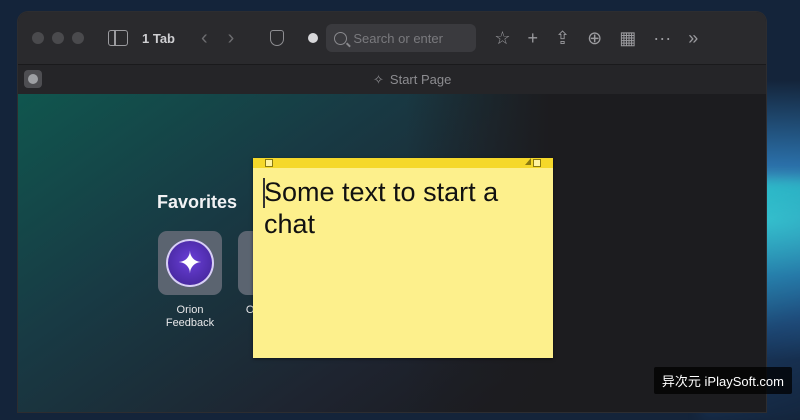 This screenshot has height=420, width=800. I want to click on more-icon: ···, so click(662, 38).